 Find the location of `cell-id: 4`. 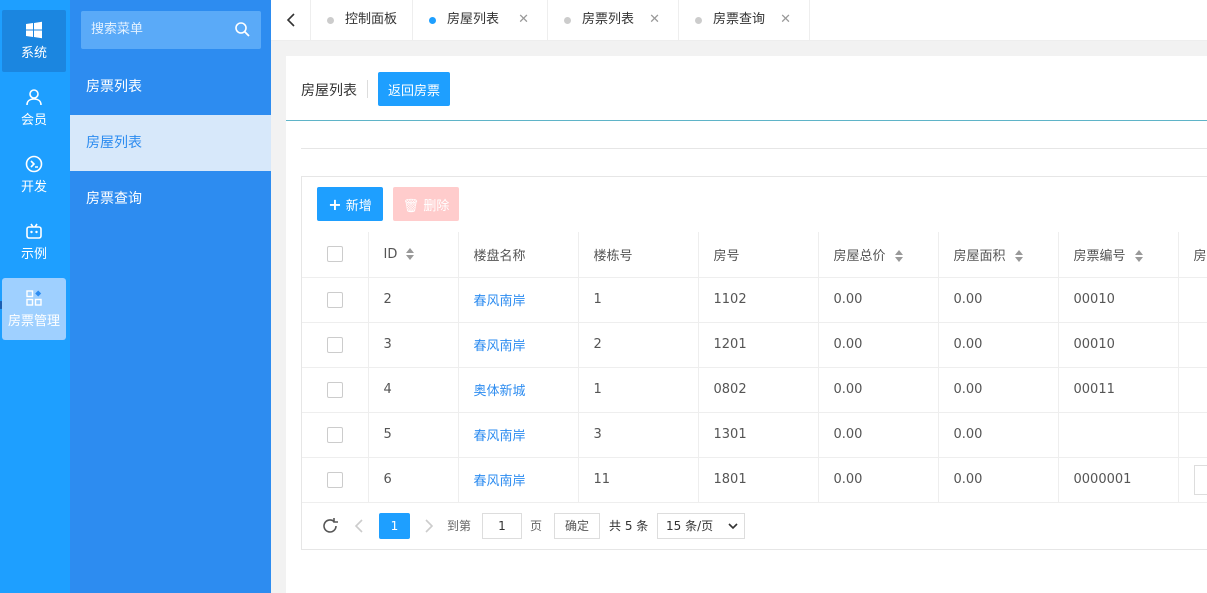

cell-id: 4 is located at coordinates (413, 390).